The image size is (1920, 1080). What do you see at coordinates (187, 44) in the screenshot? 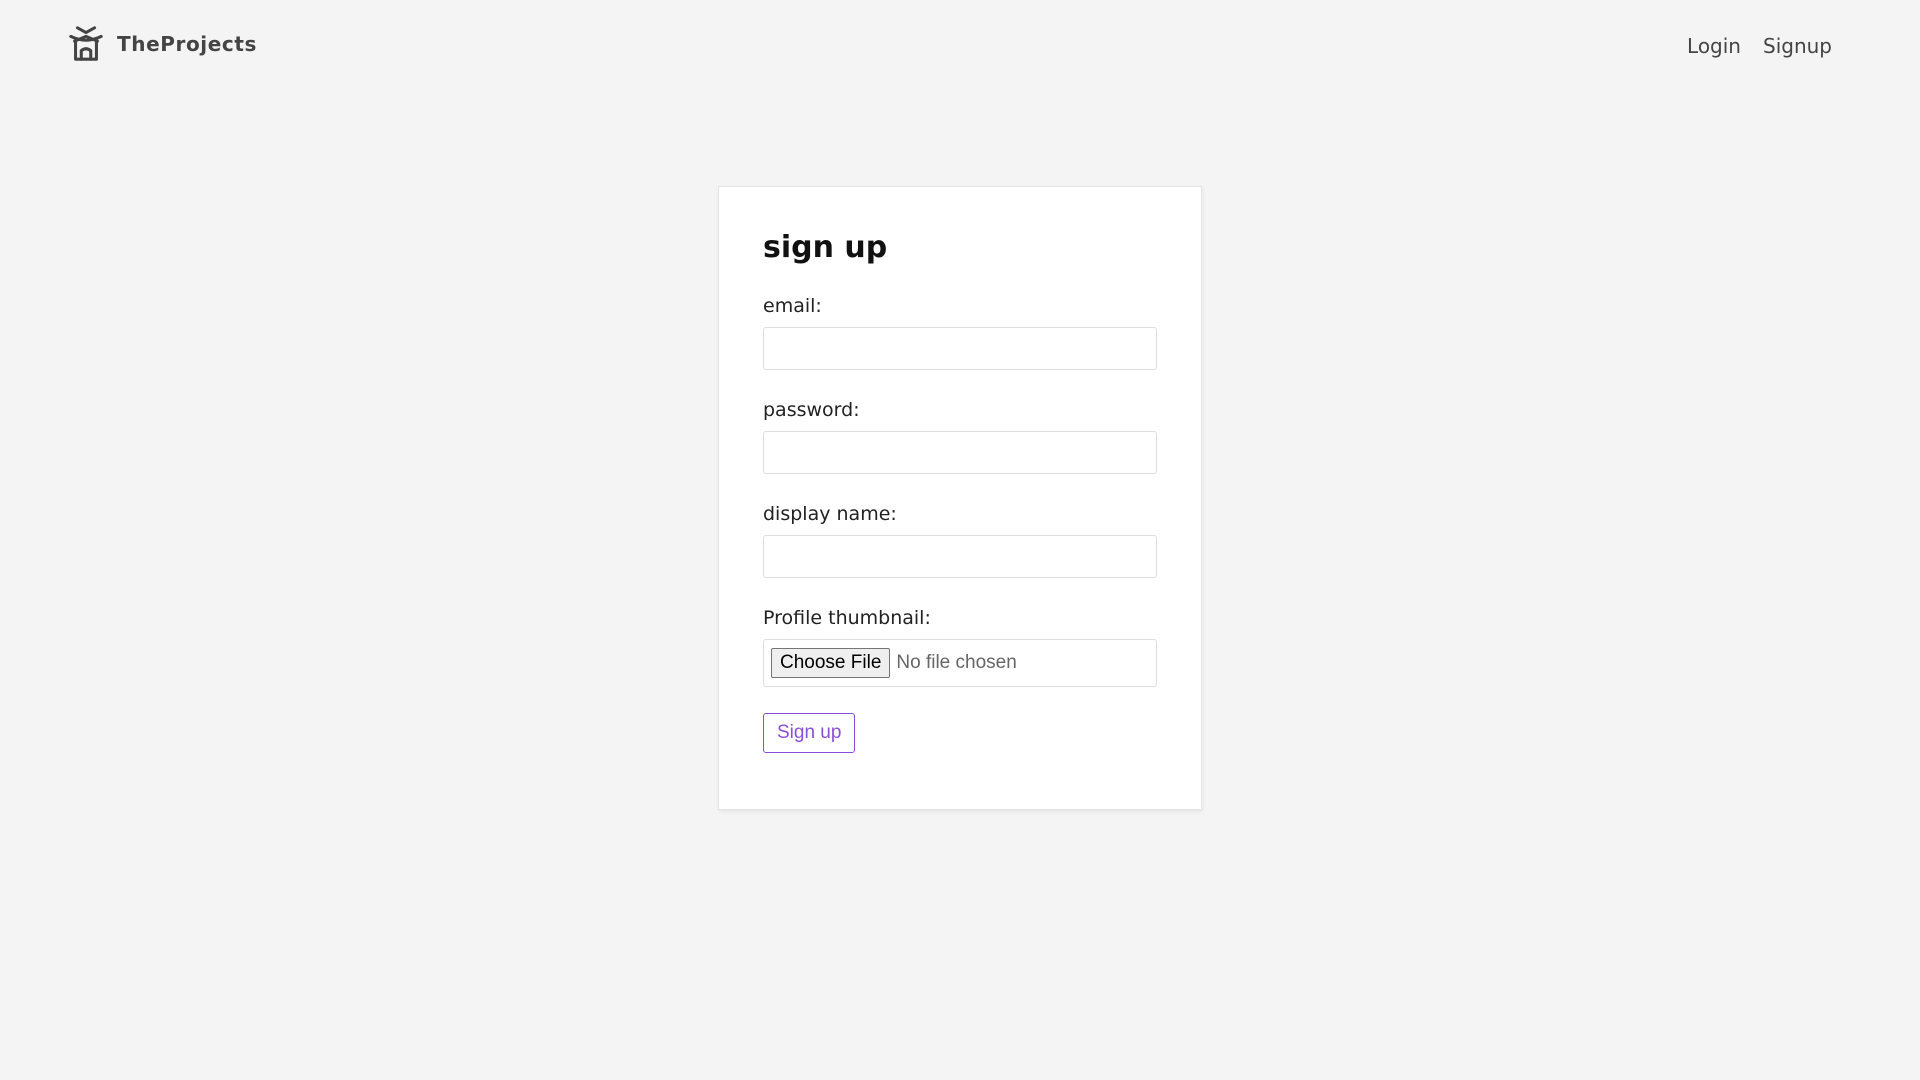
I see `brand-name: TheProjects` at bounding box center [187, 44].